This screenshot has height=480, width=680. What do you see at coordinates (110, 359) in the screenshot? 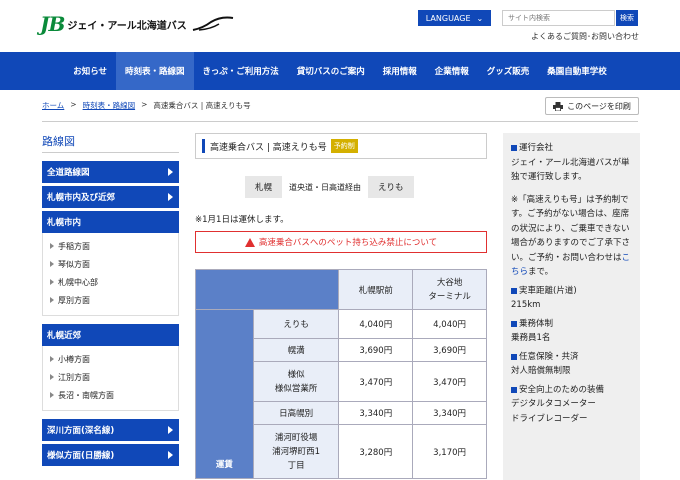
I see `sidebar-item-otaru: 小樽方面` at bounding box center [110, 359].